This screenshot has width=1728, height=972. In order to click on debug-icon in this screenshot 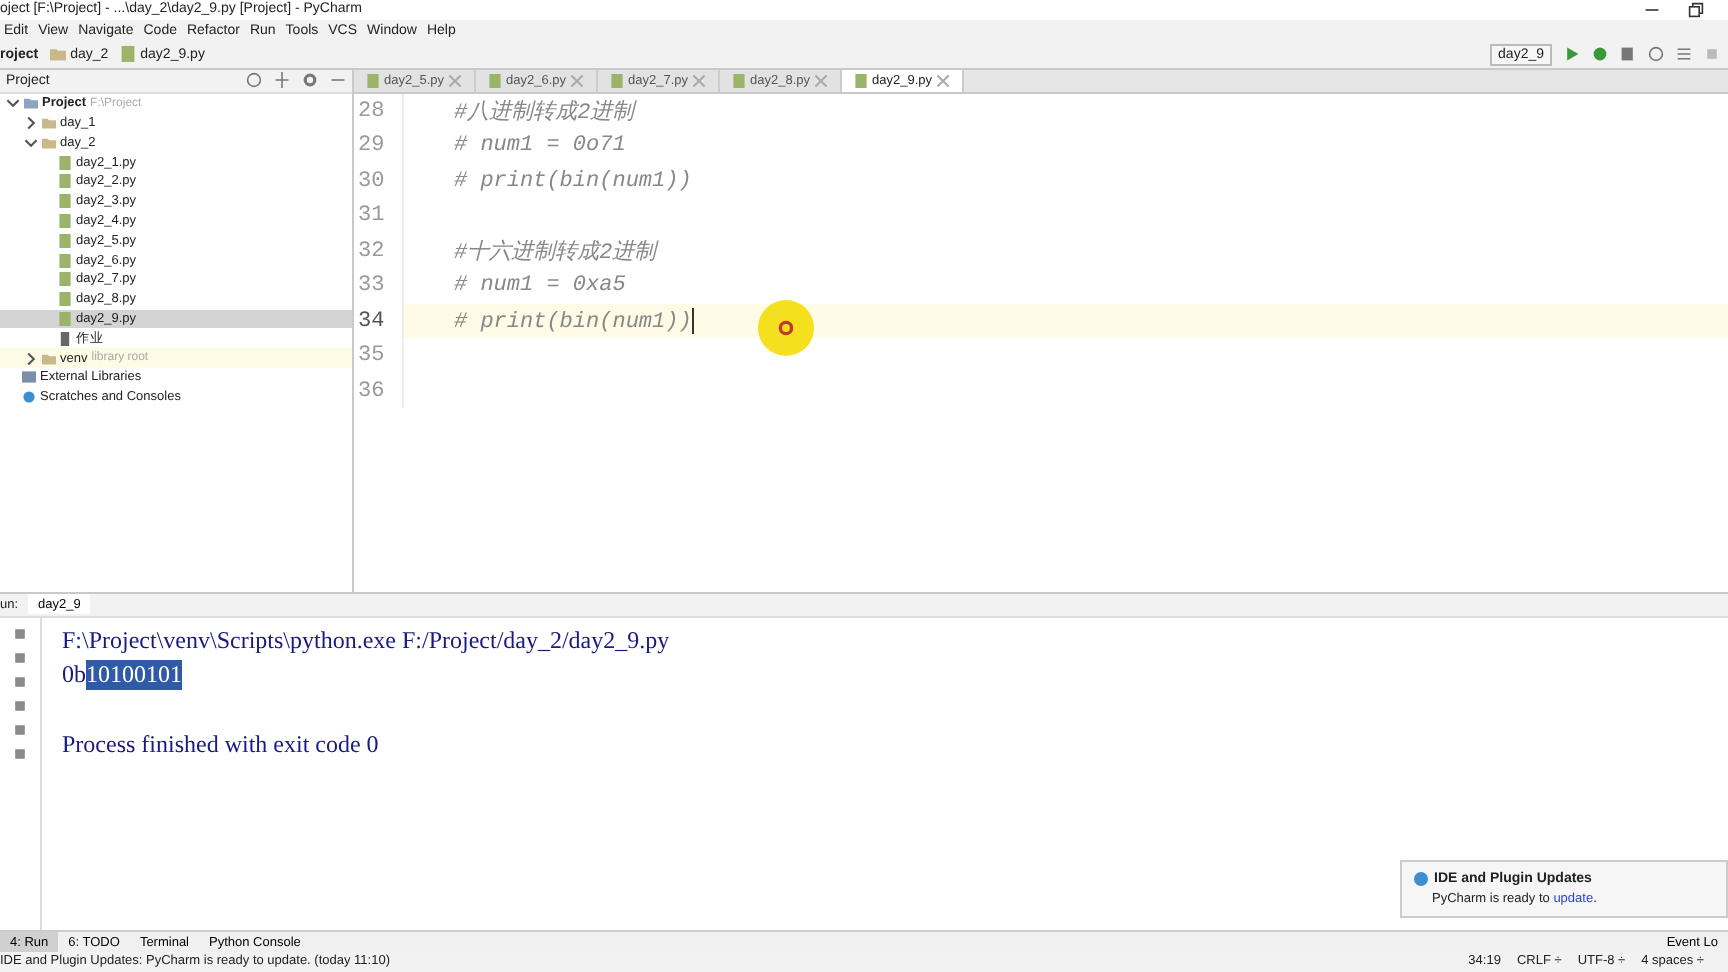, I will do `click(1600, 54)`.